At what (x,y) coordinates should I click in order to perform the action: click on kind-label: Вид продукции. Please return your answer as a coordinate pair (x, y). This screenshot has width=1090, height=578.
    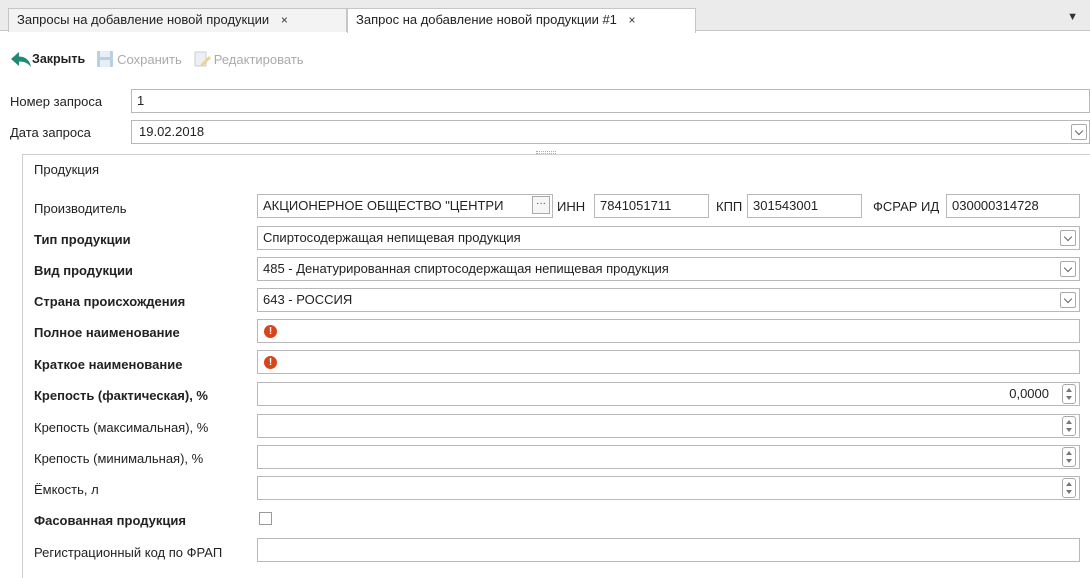
    Looking at the image, I should click on (83, 270).